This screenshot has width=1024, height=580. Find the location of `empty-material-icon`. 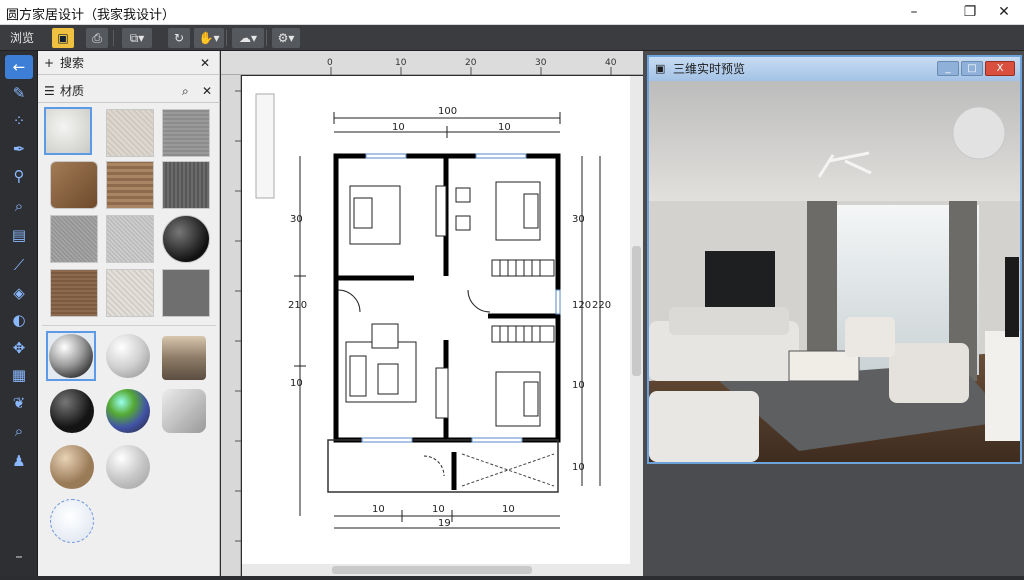

empty-material-icon is located at coordinates (72, 521).